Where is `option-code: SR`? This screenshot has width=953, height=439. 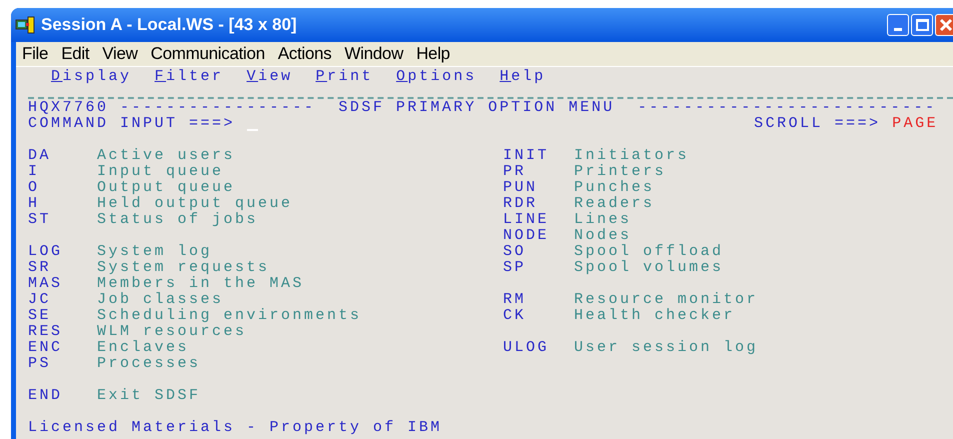
option-code: SR is located at coordinates (40, 268).